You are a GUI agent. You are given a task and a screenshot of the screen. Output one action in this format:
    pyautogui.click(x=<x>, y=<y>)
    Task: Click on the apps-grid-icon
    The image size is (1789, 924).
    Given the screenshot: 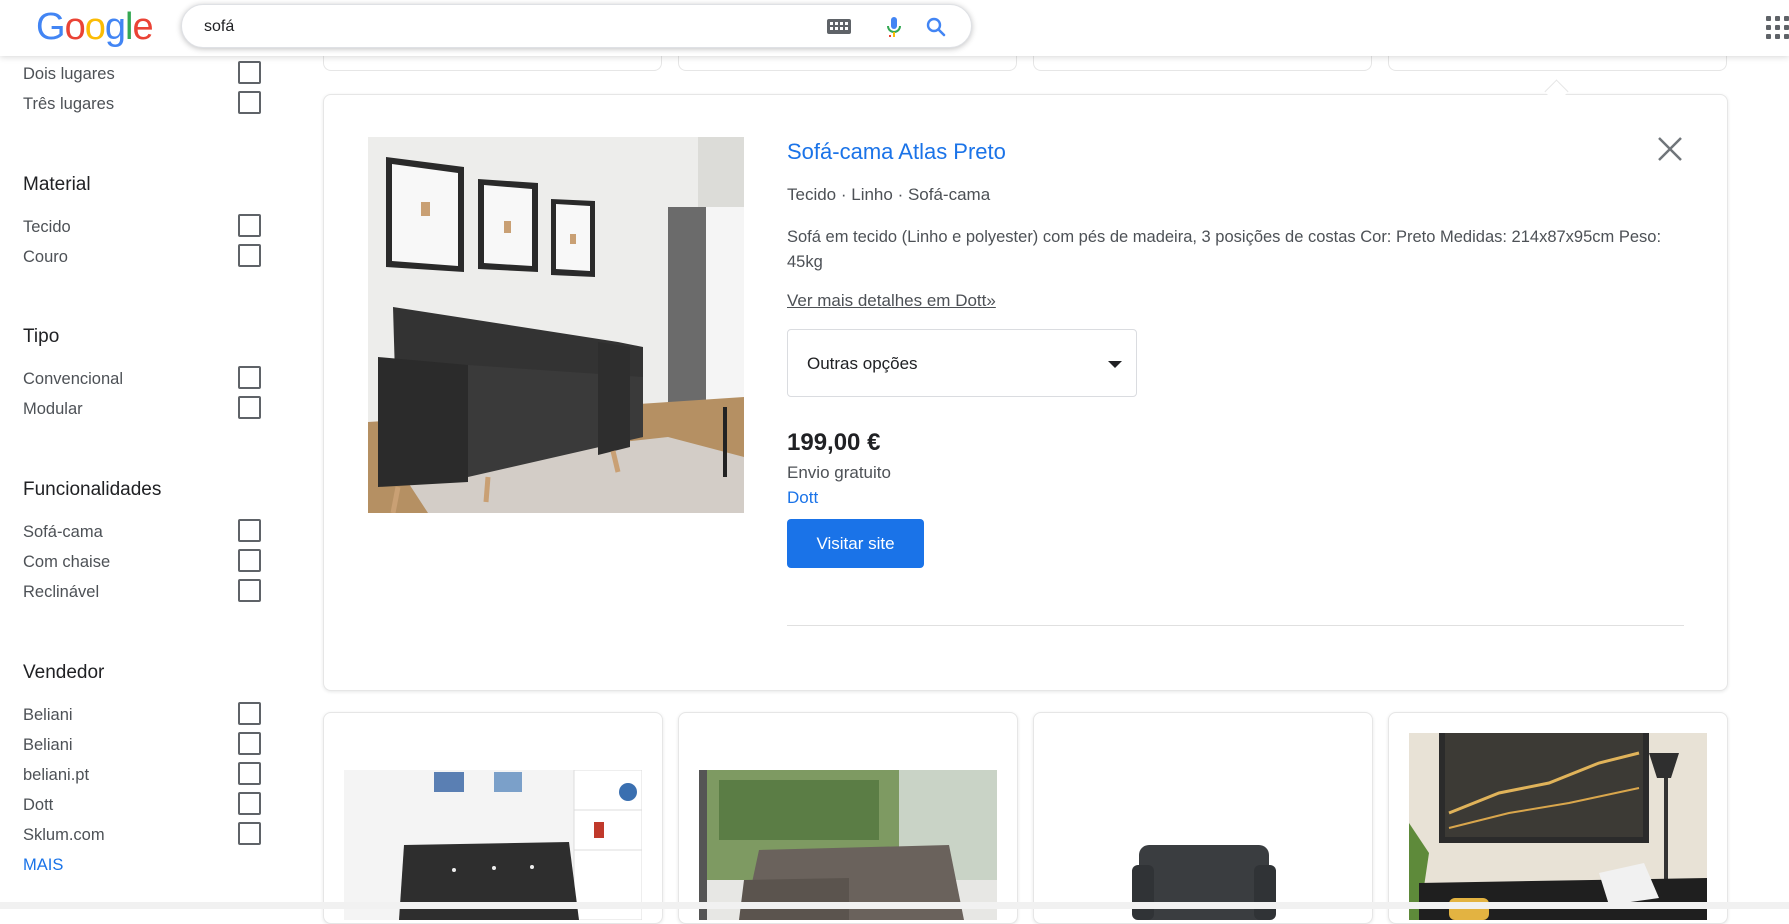 What is the action you would take?
    pyautogui.click(x=1777, y=27)
    